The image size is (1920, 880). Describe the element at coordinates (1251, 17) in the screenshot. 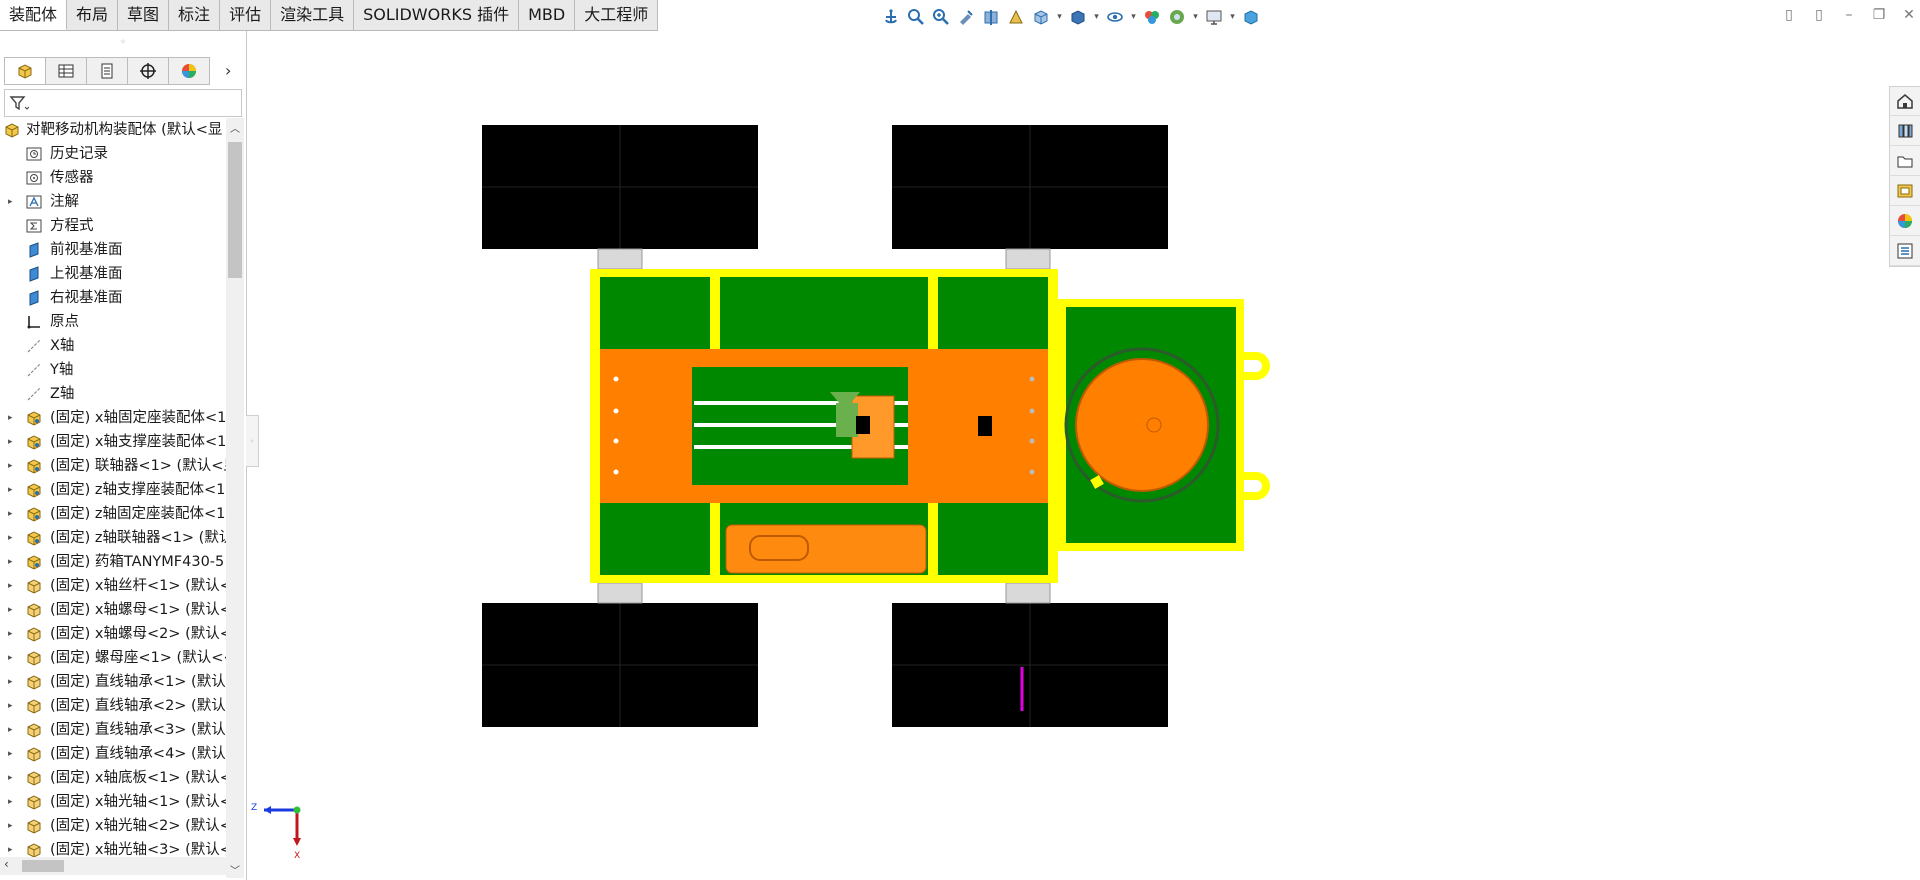

I see `realview-icon` at that location.